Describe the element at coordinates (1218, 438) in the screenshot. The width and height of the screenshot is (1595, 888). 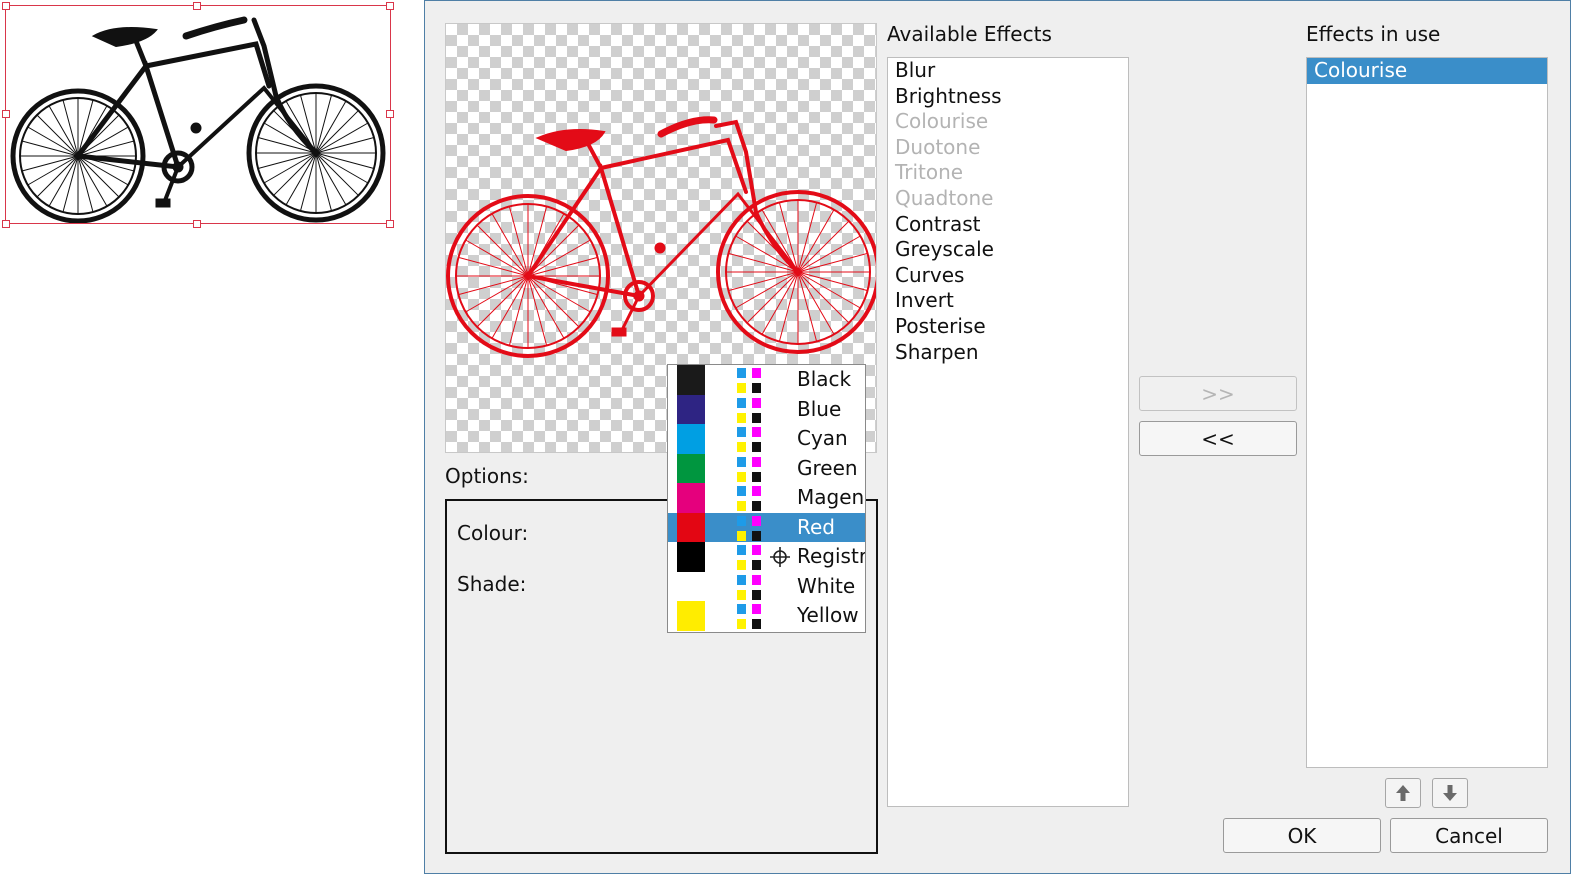
I see `remove-effect-button: <<` at that location.